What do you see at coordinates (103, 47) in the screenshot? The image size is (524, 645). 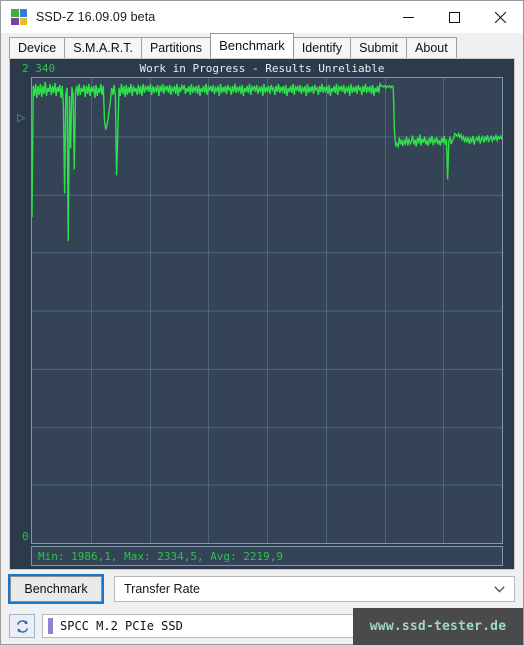 I see `tab-smart: S.M.A.R.T.` at bounding box center [103, 47].